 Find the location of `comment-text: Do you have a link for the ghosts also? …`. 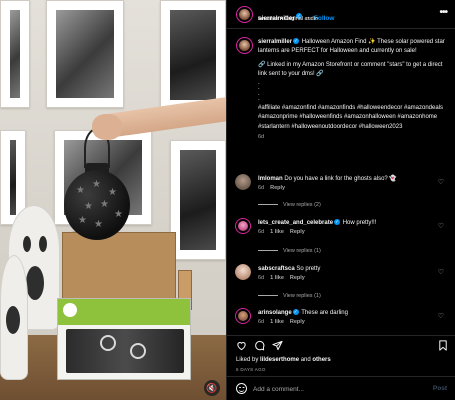

comment-text: Do you have a link for the ghosts also? … is located at coordinates (340, 179).